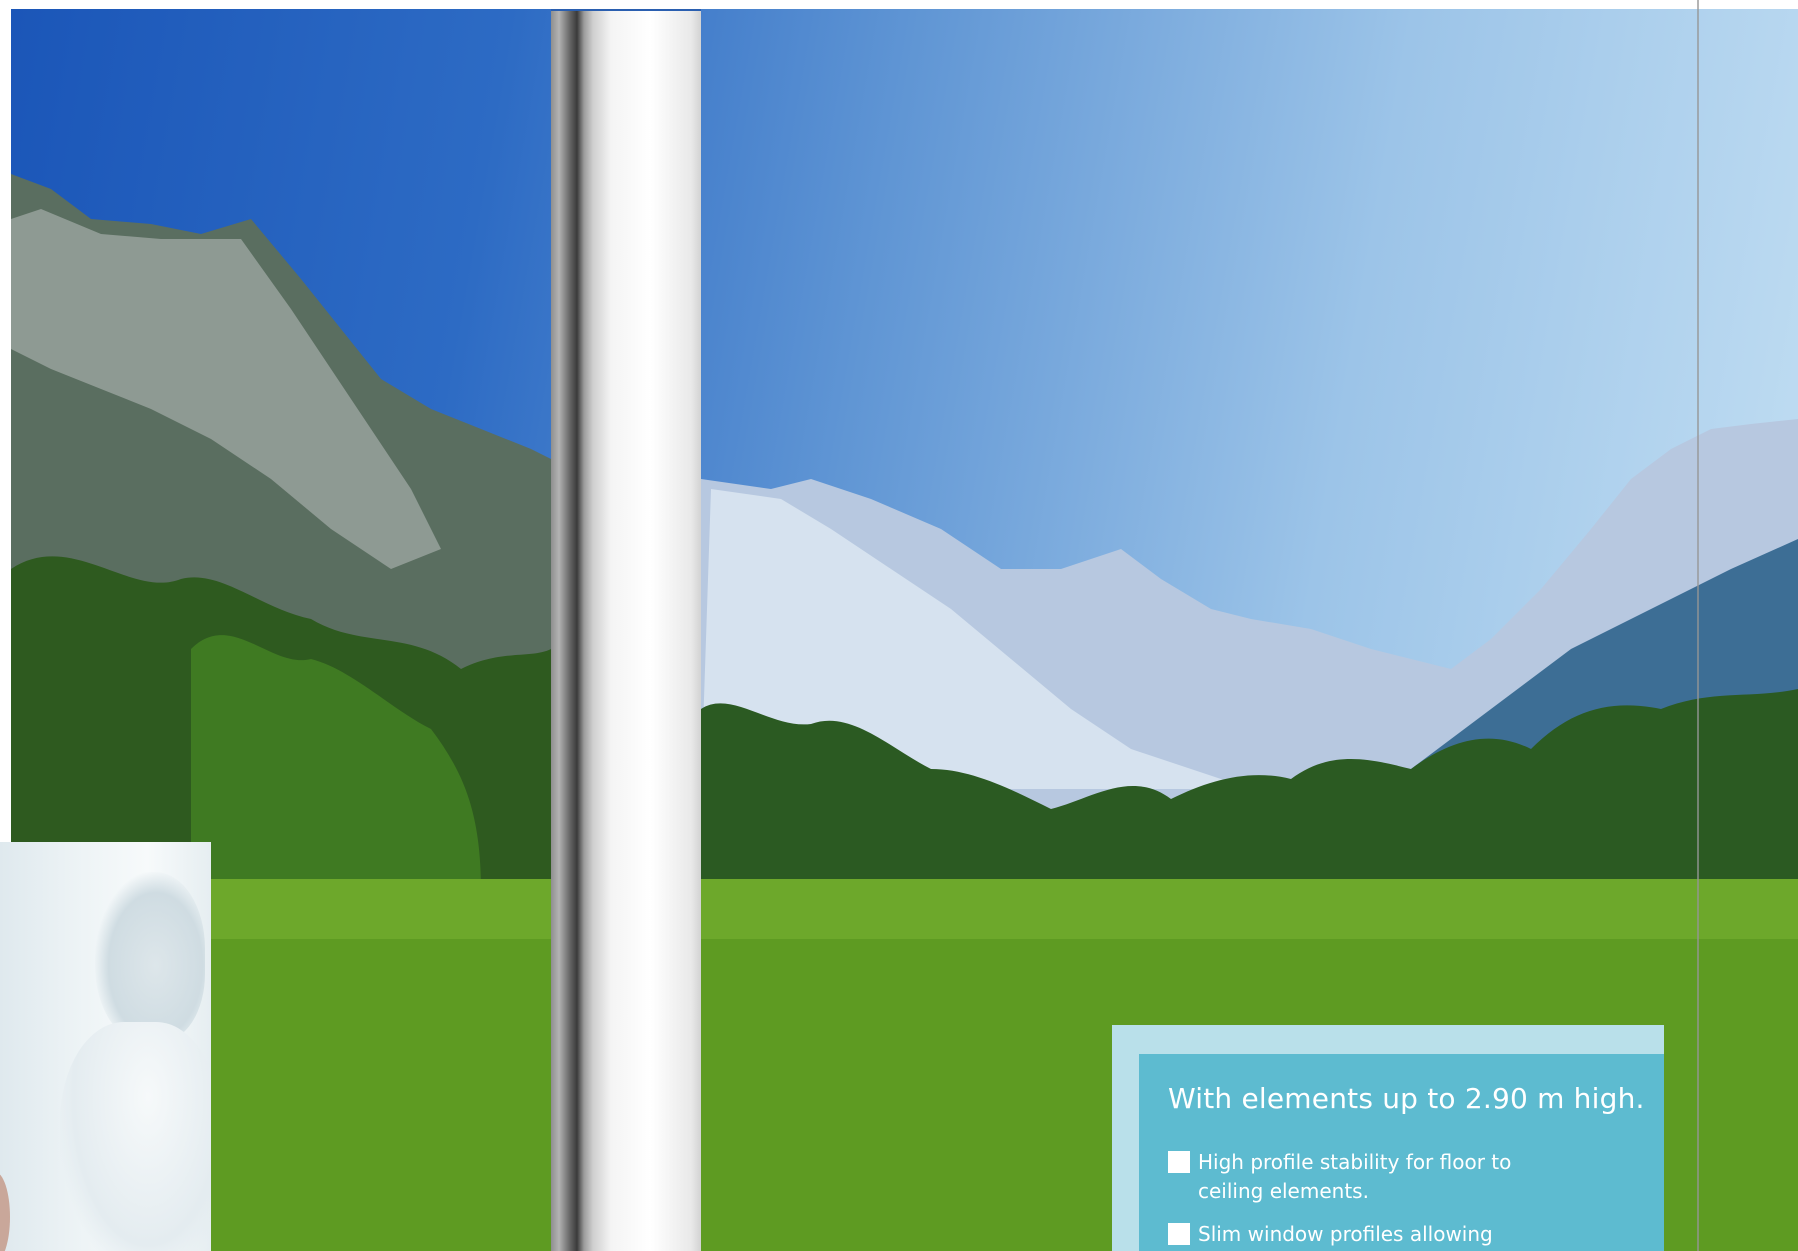  Describe the element at coordinates (150, 957) in the screenshot. I see `person-head` at that location.